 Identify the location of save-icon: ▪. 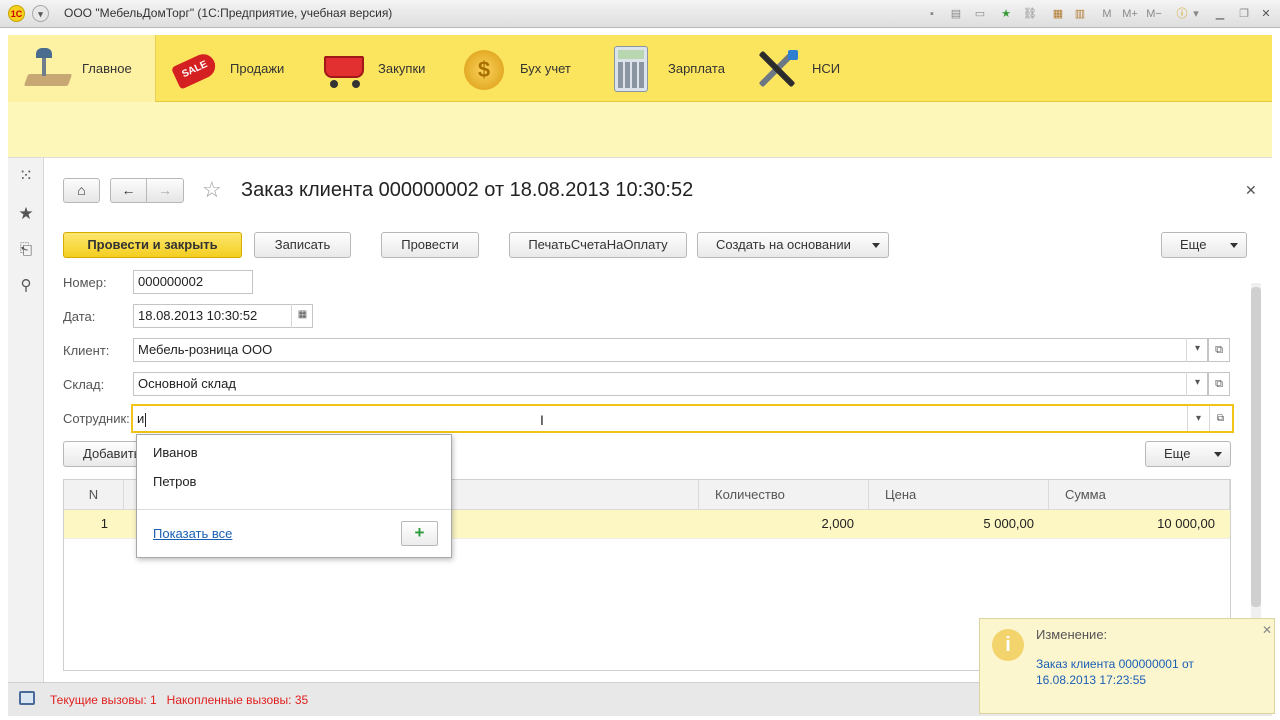
(932, 14).